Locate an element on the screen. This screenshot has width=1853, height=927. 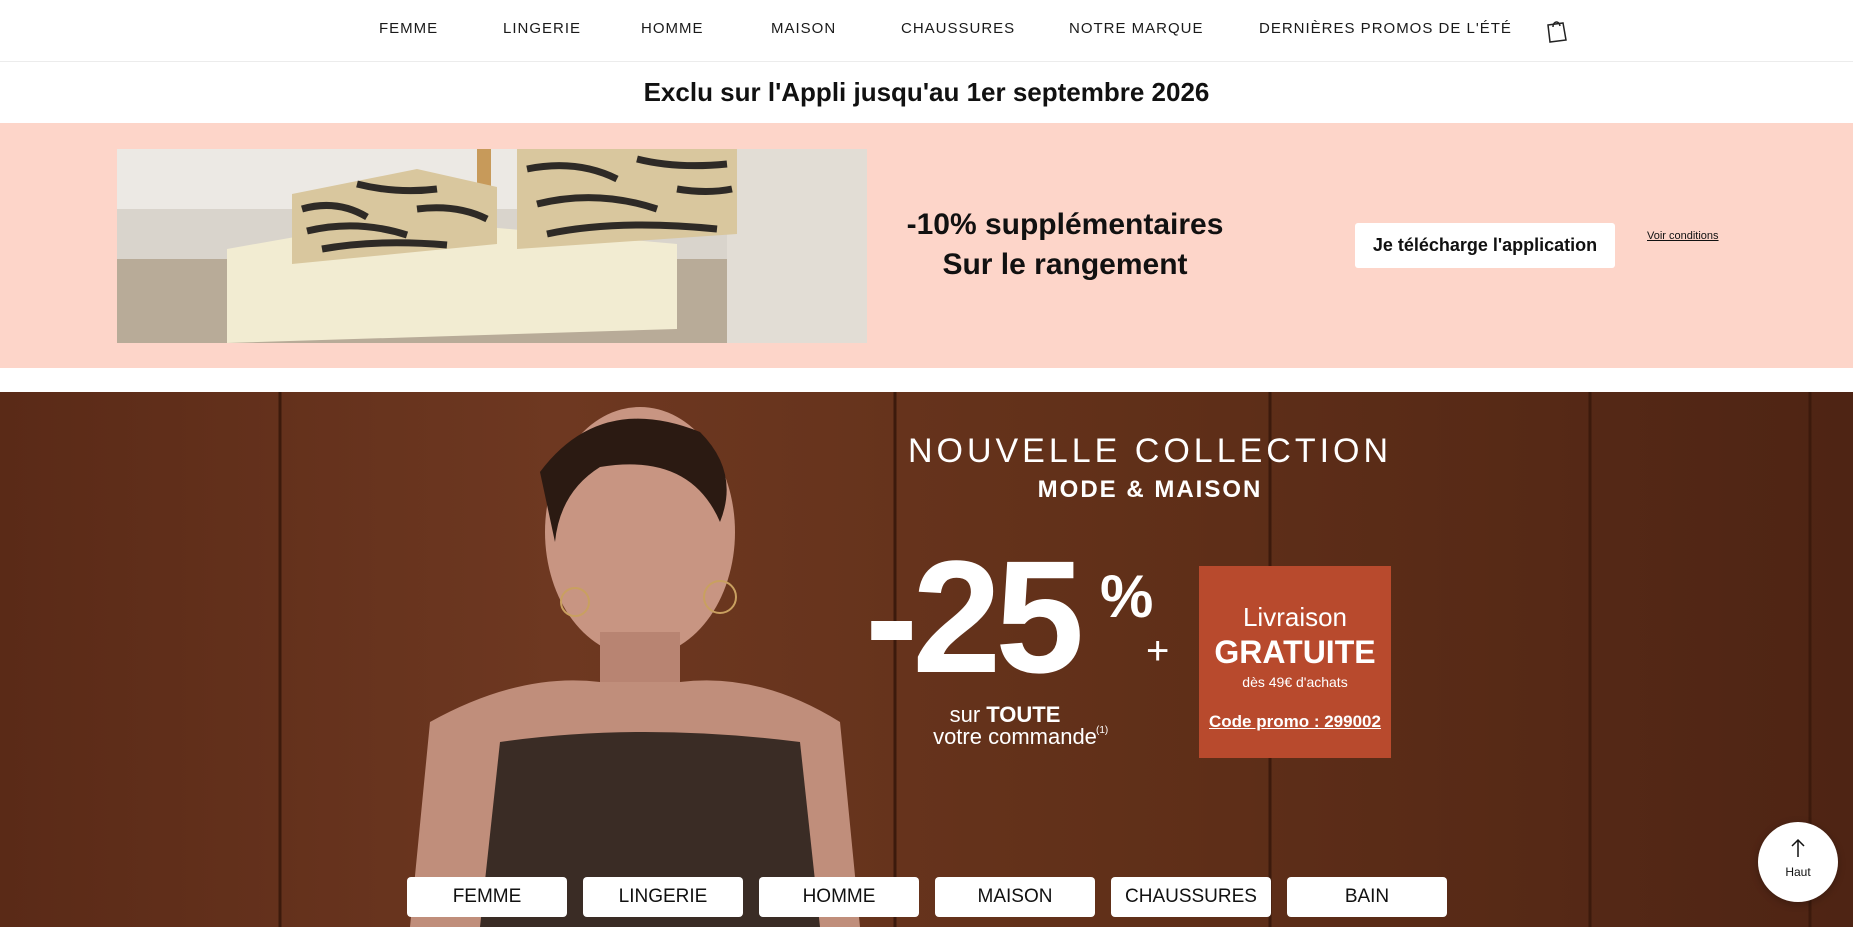
hero-footnote-ref: (1) is located at coordinates (1102, 730).